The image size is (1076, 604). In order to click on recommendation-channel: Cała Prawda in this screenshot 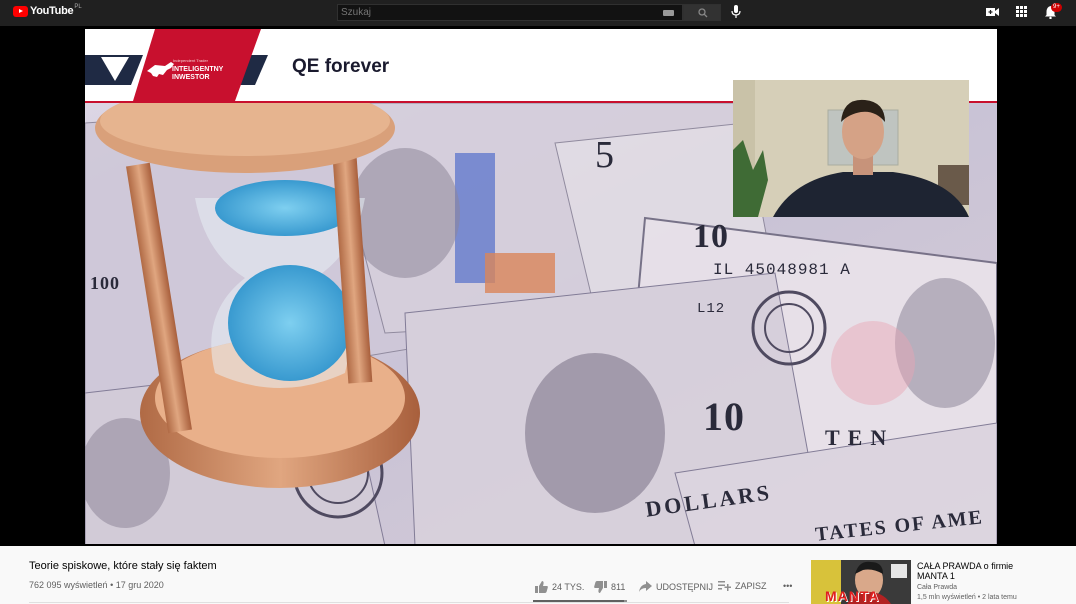, I will do `click(937, 587)`.